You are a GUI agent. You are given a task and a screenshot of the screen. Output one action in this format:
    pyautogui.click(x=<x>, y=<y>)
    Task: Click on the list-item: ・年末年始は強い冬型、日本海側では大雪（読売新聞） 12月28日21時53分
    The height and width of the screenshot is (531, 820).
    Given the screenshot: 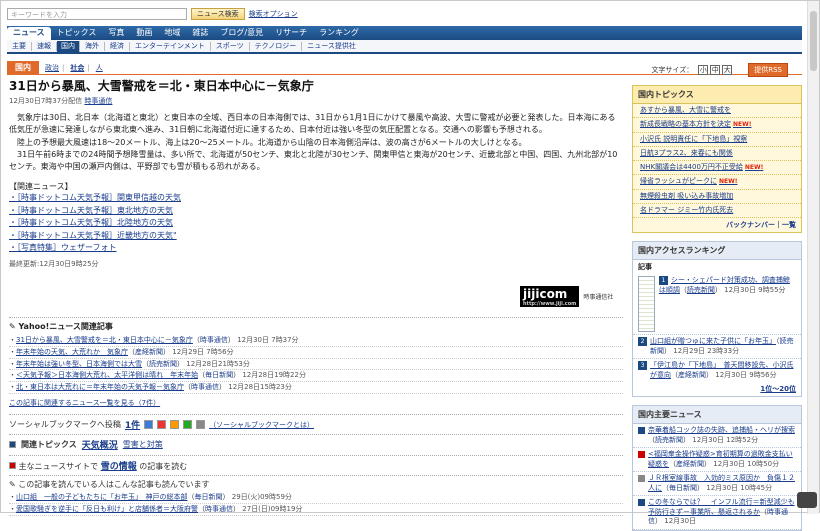 What is the action you would take?
    pyautogui.click(x=316, y=365)
    